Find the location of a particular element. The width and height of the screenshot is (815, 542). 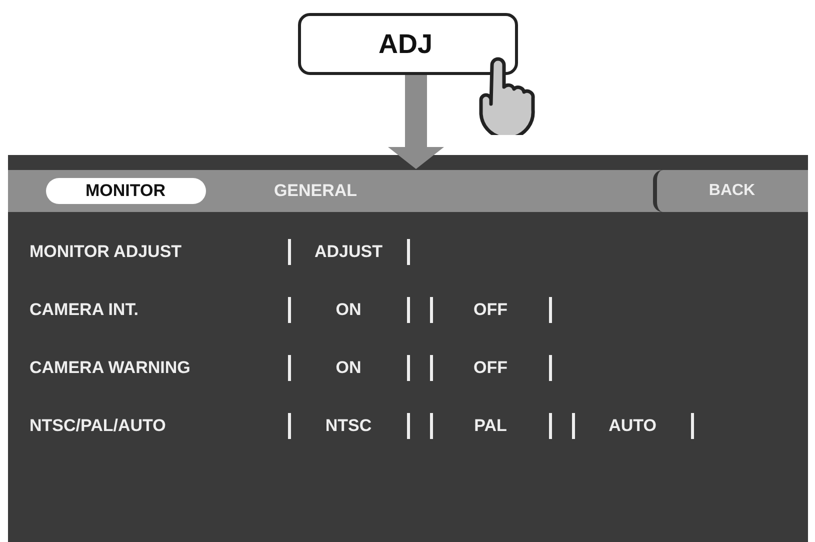

adj-button: ADJ is located at coordinates (408, 44).